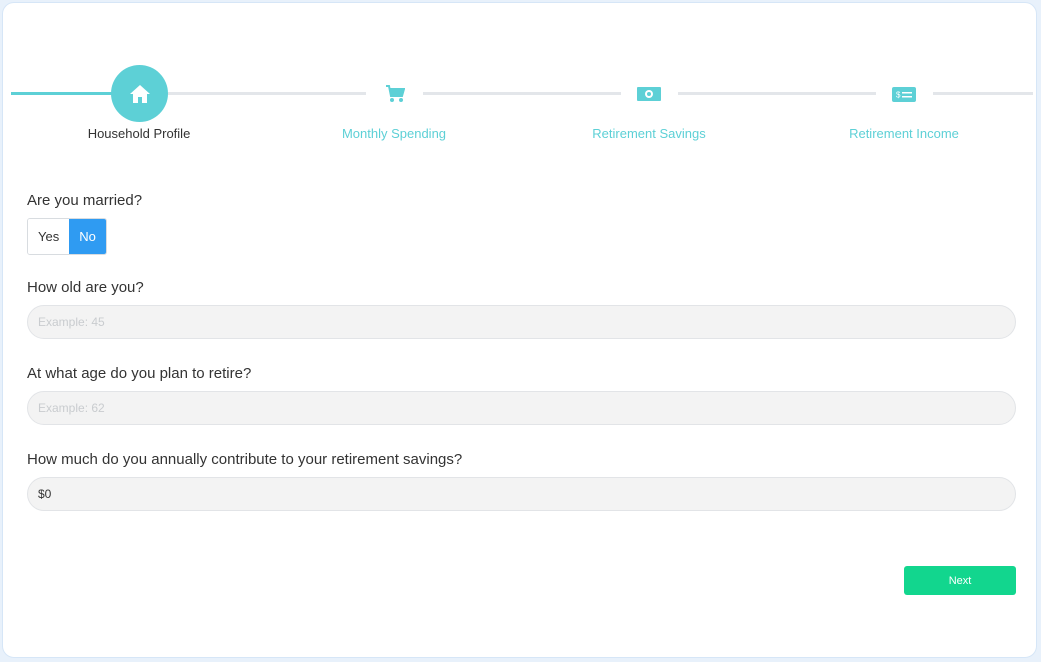  I want to click on married-no-button: No, so click(87, 236).